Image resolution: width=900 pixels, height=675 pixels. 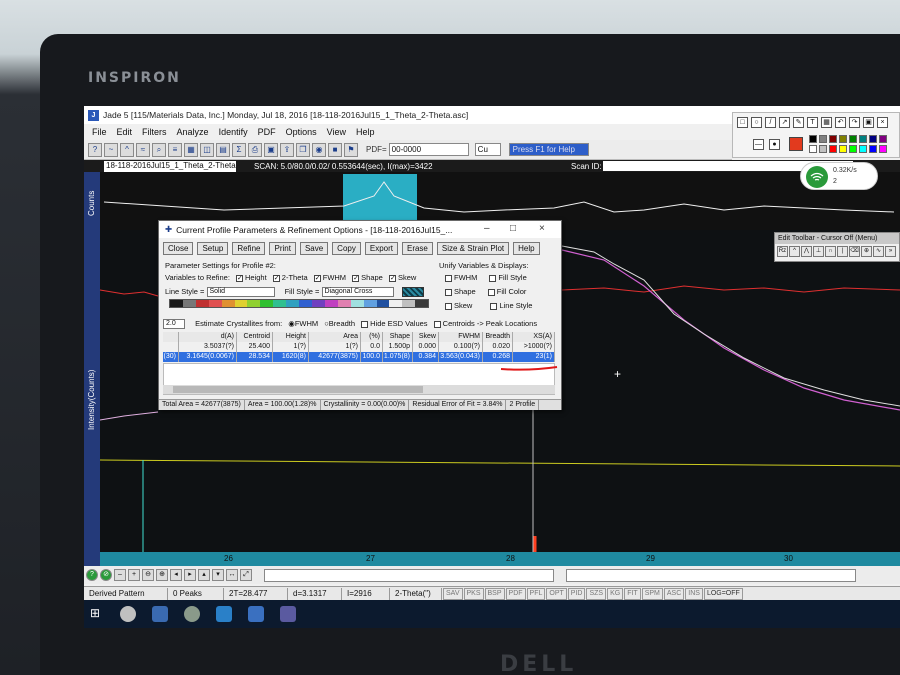 I want to click on color-palette, so click(x=299, y=303).